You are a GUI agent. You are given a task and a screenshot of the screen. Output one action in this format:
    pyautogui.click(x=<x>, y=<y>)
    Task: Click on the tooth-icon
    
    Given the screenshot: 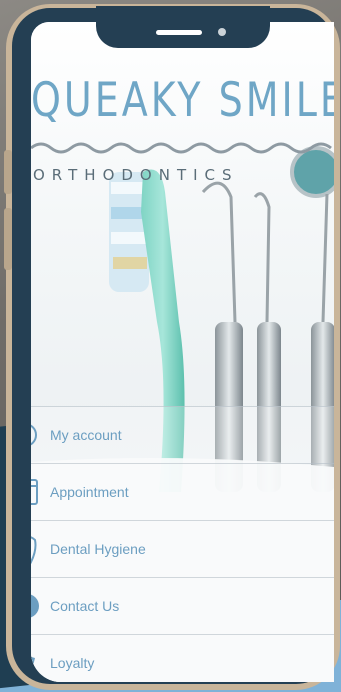 What is the action you would take?
    pyautogui.click(x=34, y=550)
    